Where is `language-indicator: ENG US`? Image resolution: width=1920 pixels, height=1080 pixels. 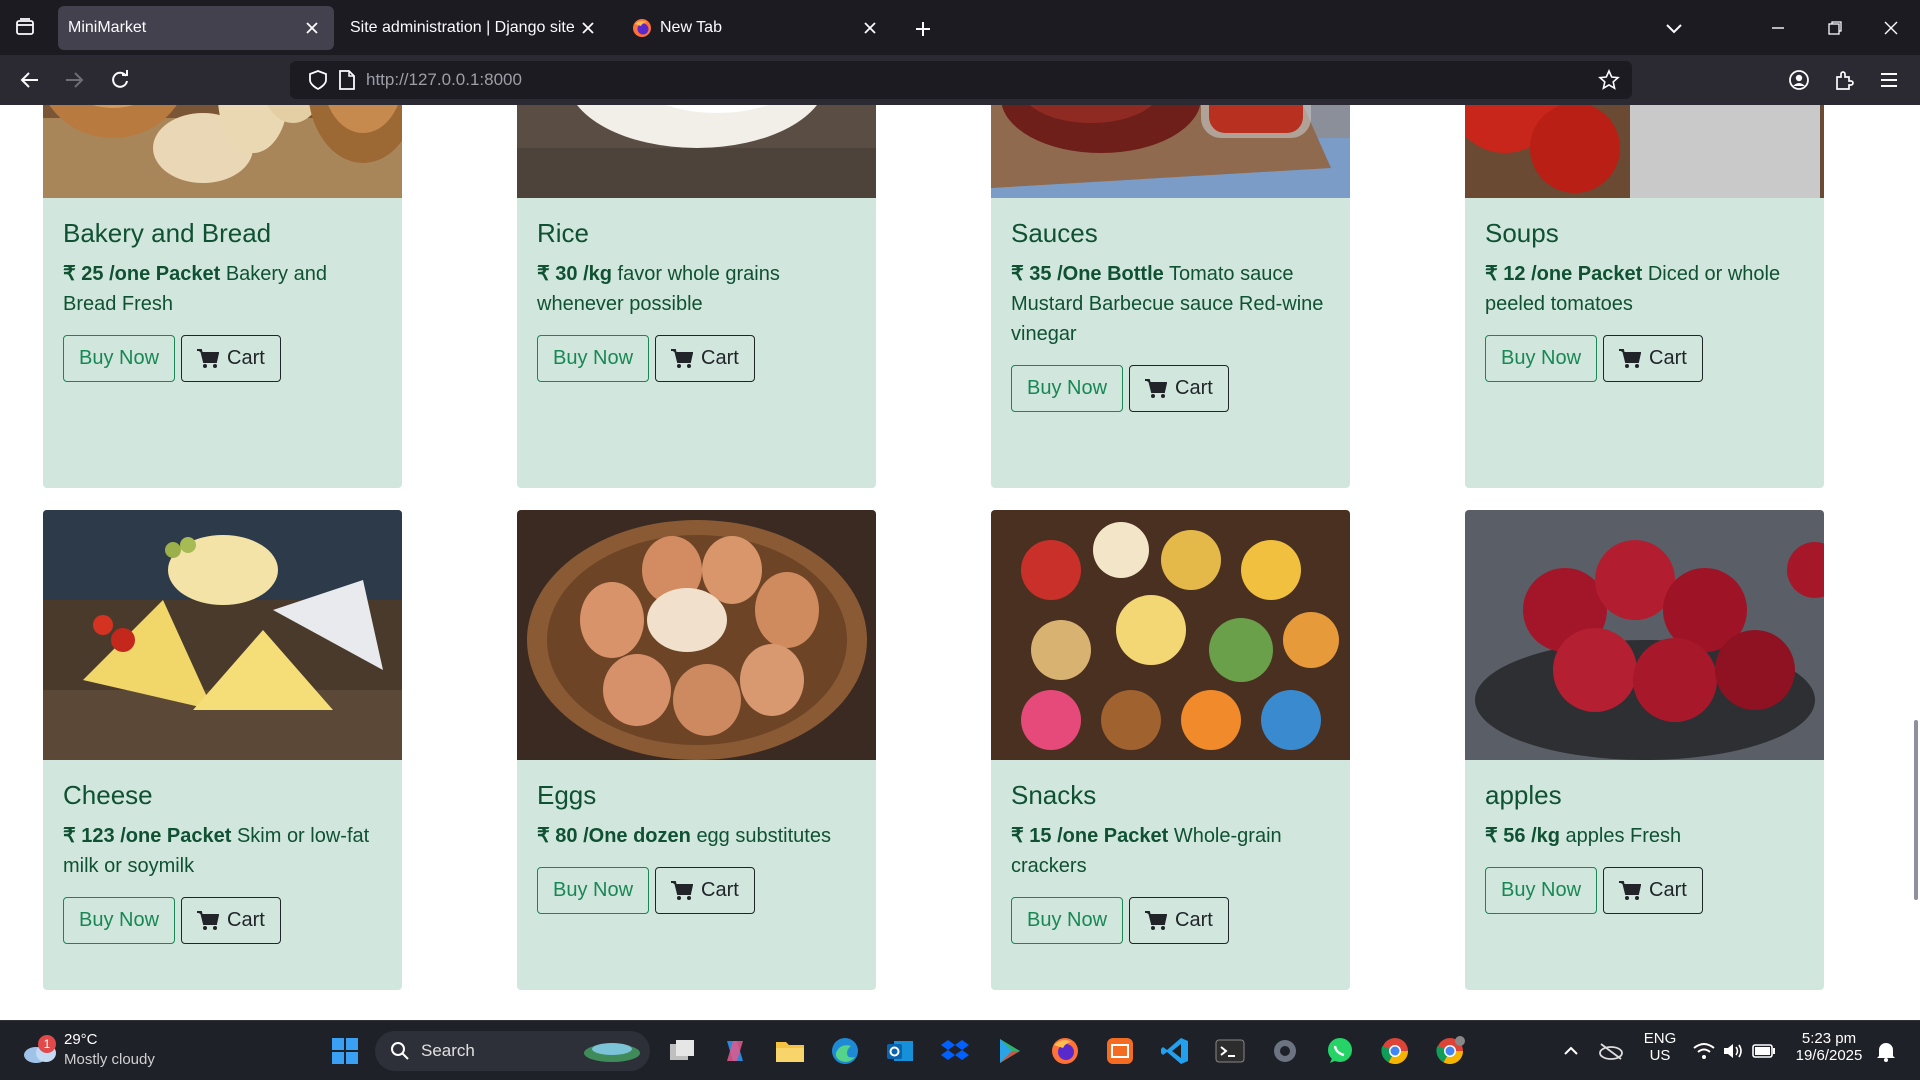 language-indicator: ENG US is located at coordinates (1660, 1047).